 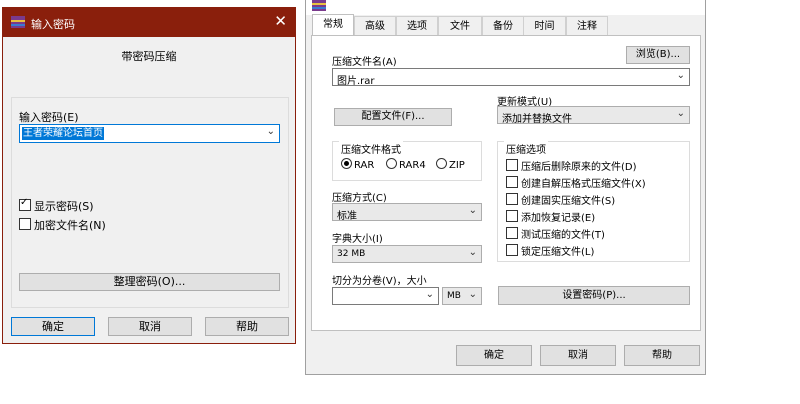 What do you see at coordinates (49, 117) in the screenshot?
I see `password-label: 输入密码(E)` at bounding box center [49, 117].